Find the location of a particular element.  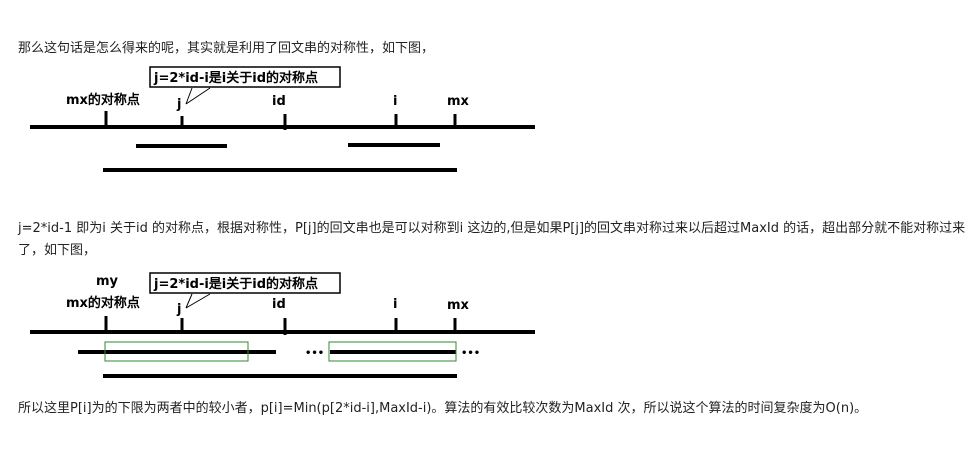

ellipsis-right: ••• is located at coordinates (470, 353).